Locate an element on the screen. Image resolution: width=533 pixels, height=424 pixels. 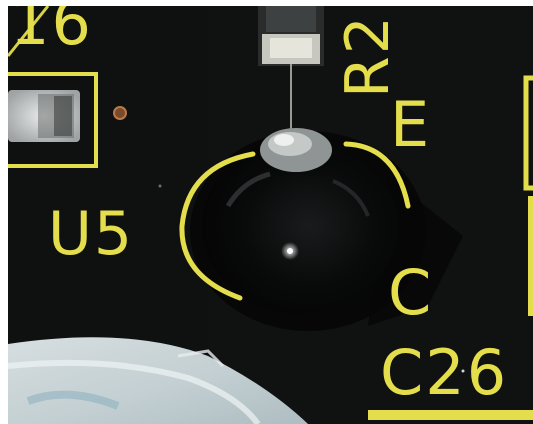
label-16: 16 is located at coordinates (51, 32).